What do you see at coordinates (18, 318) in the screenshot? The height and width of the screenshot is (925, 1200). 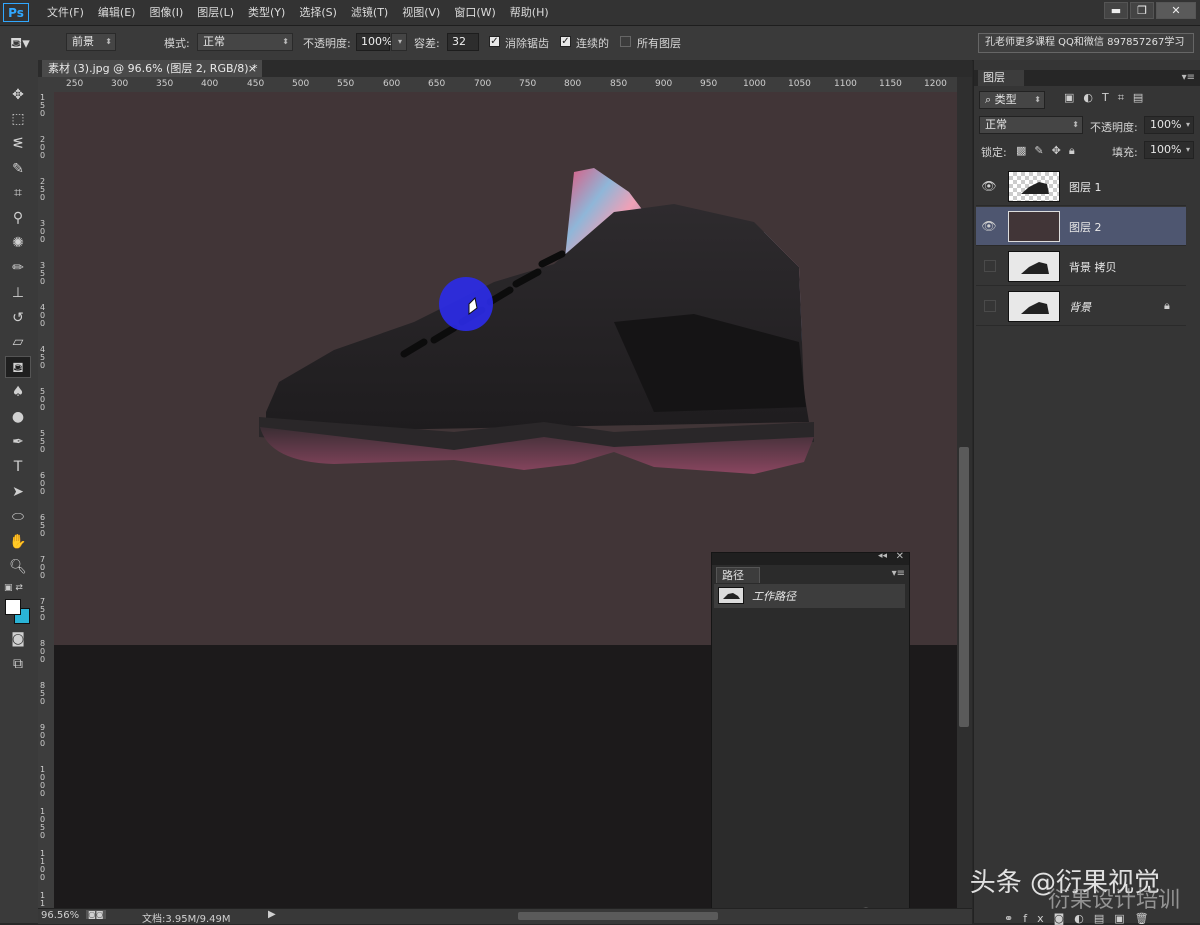 I see `history-brush-tool-icon: ↺` at bounding box center [18, 318].